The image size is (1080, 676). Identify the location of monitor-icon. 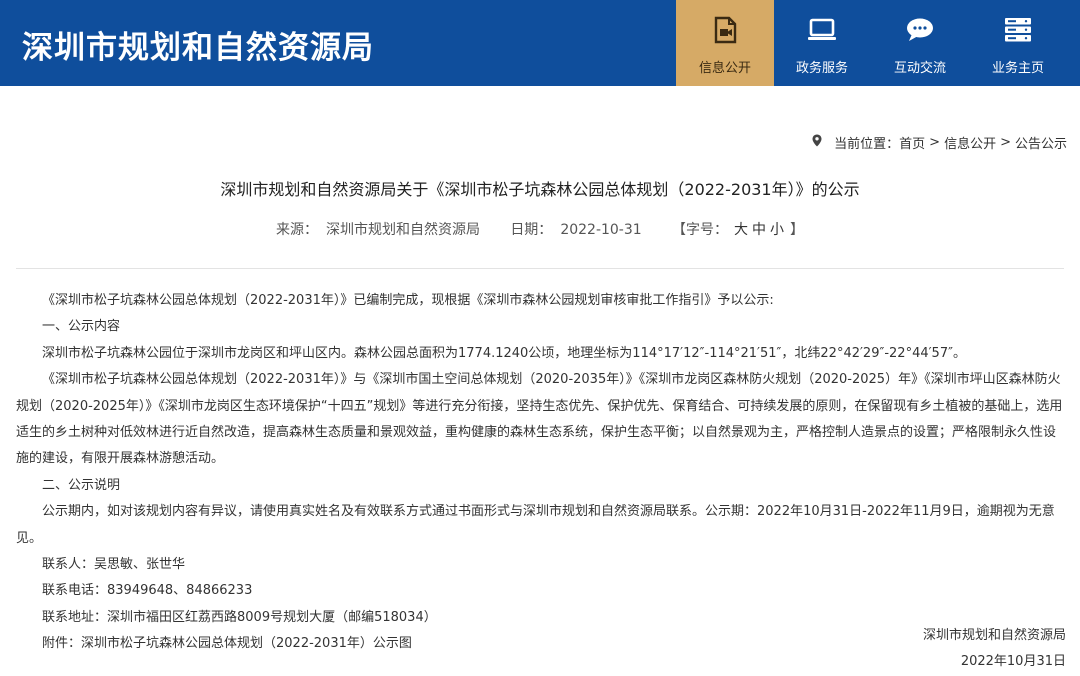
(822, 30).